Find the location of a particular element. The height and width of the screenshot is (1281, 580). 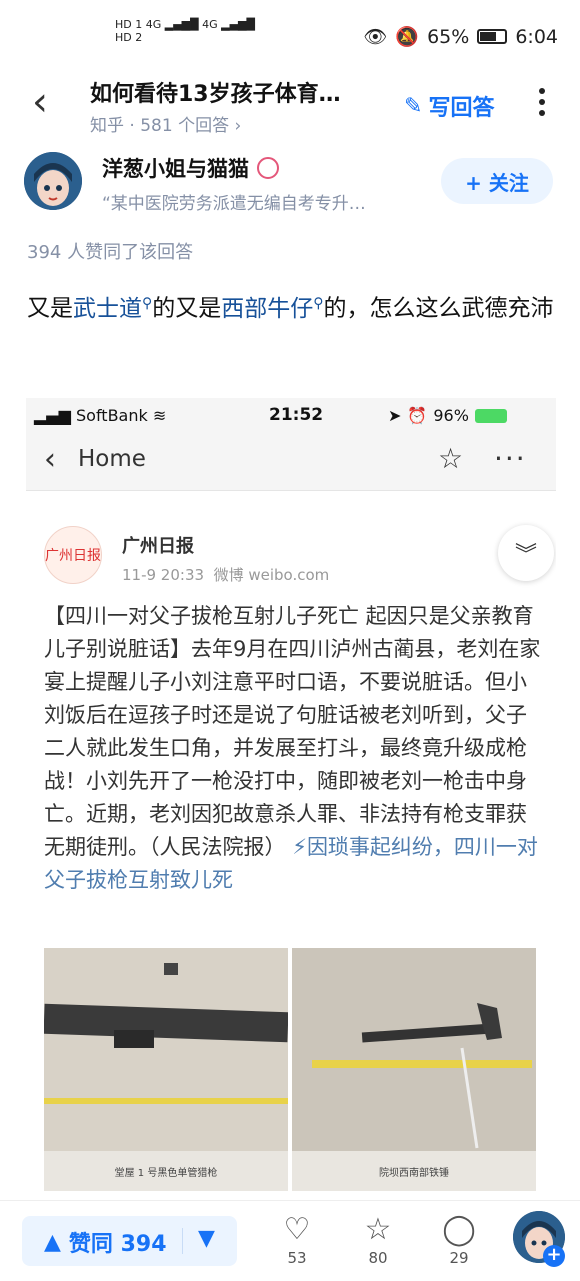

embedded-carrier: ▂▄▆ SoftBank ≋ is located at coordinates (100, 415).